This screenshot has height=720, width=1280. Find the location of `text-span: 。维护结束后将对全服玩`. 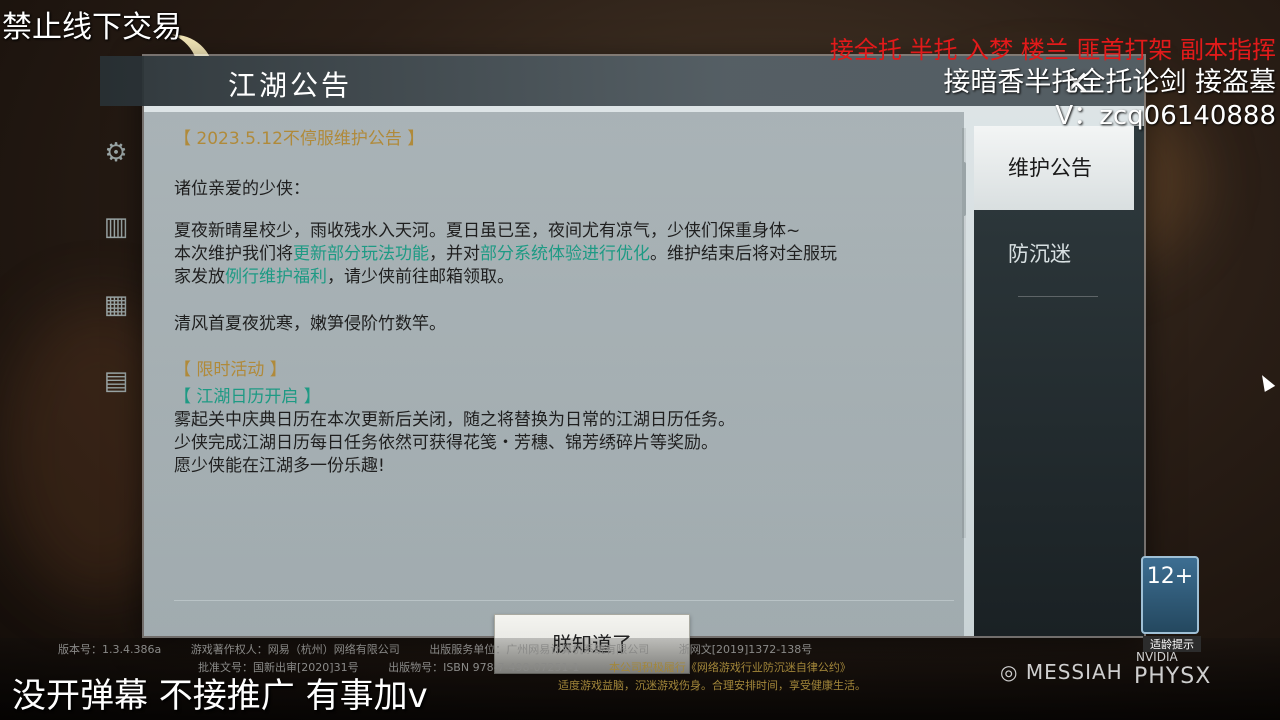

text-span: 。维护结束后将对全服玩 is located at coordinates (743, 254).